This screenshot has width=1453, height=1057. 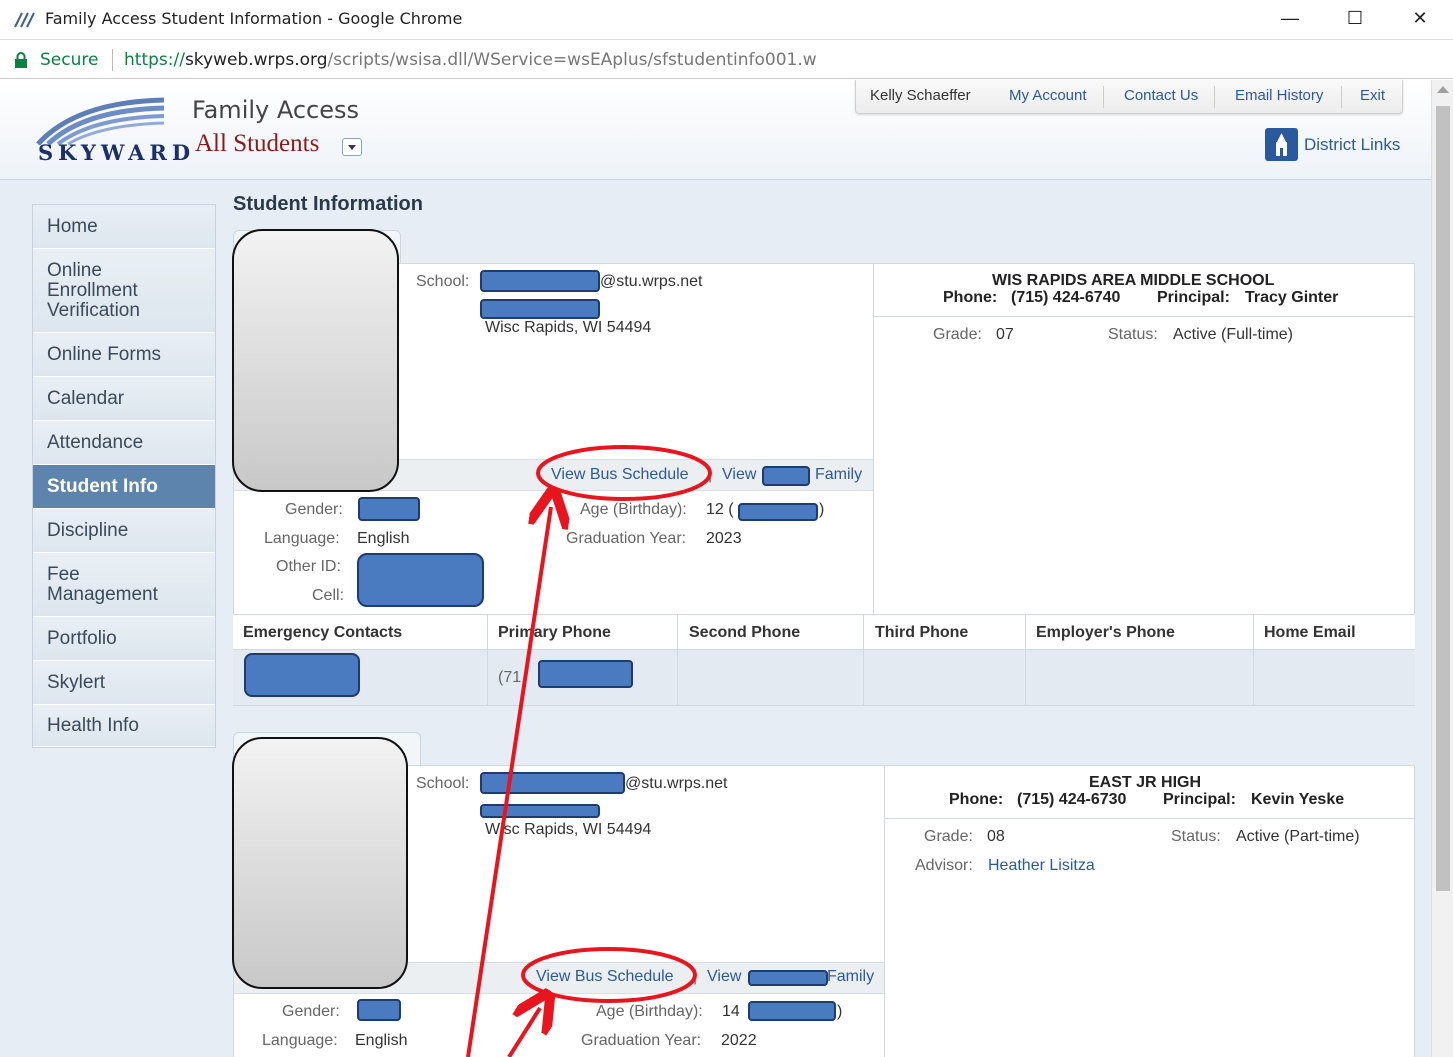 What do you see at coordinates (744, 633) in the screenshot?
I see `col-second-phone: Second Phone` at bounding box center [744, 633].